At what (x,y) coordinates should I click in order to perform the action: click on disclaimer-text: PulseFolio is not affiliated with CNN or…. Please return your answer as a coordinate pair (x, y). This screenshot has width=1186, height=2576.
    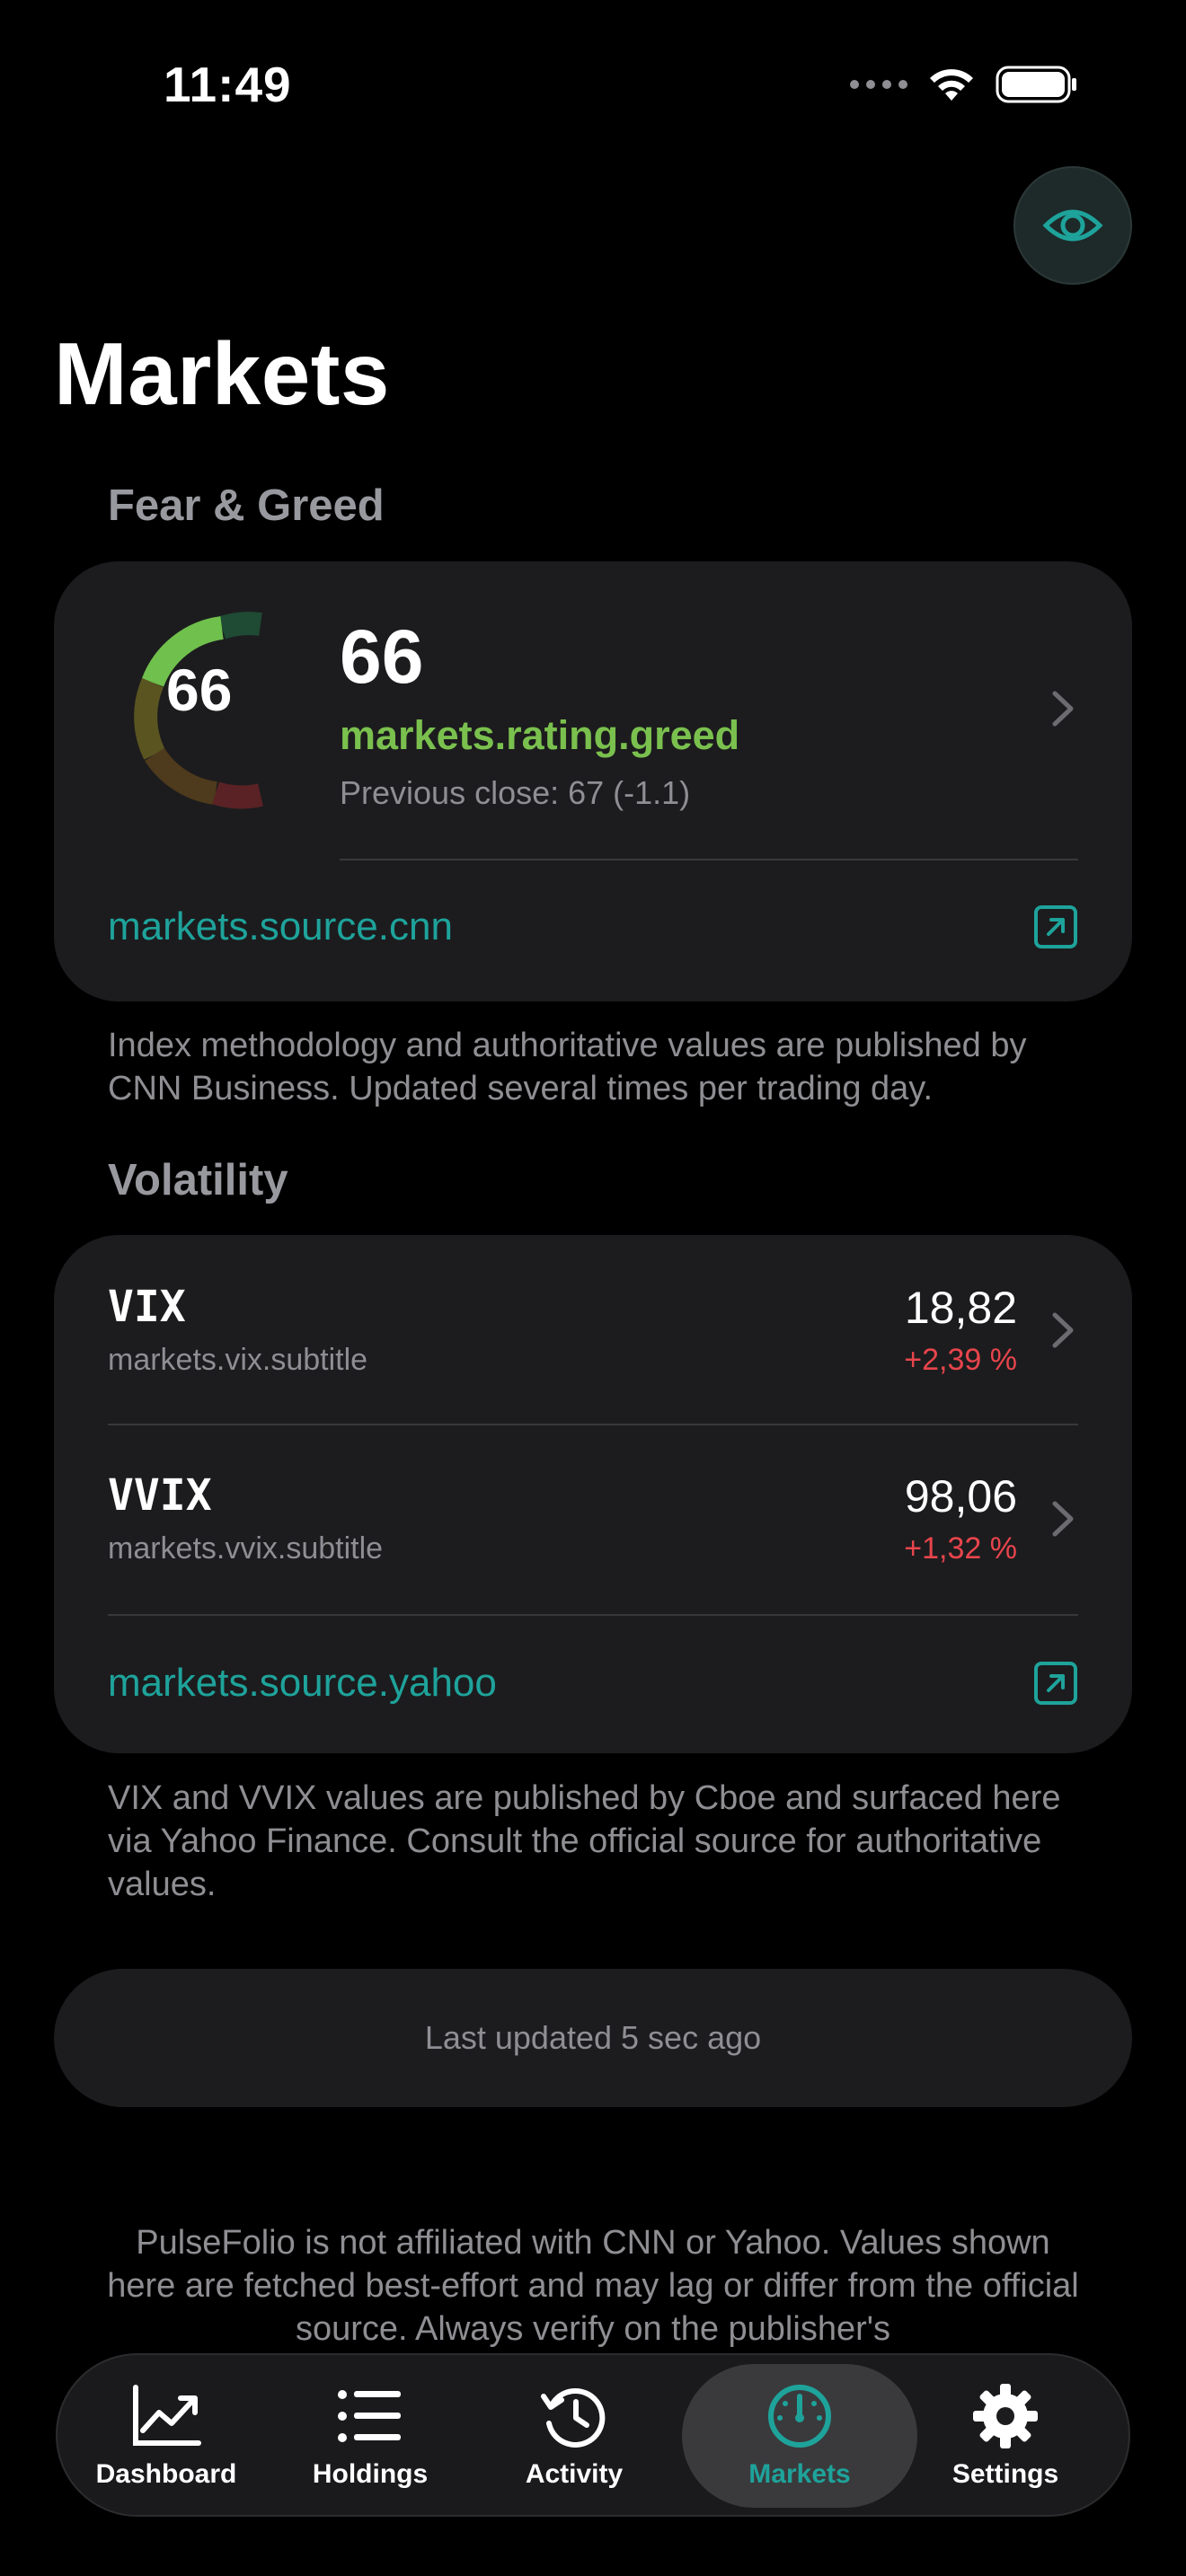
    Looking at the image, I should click on (593, 2286).